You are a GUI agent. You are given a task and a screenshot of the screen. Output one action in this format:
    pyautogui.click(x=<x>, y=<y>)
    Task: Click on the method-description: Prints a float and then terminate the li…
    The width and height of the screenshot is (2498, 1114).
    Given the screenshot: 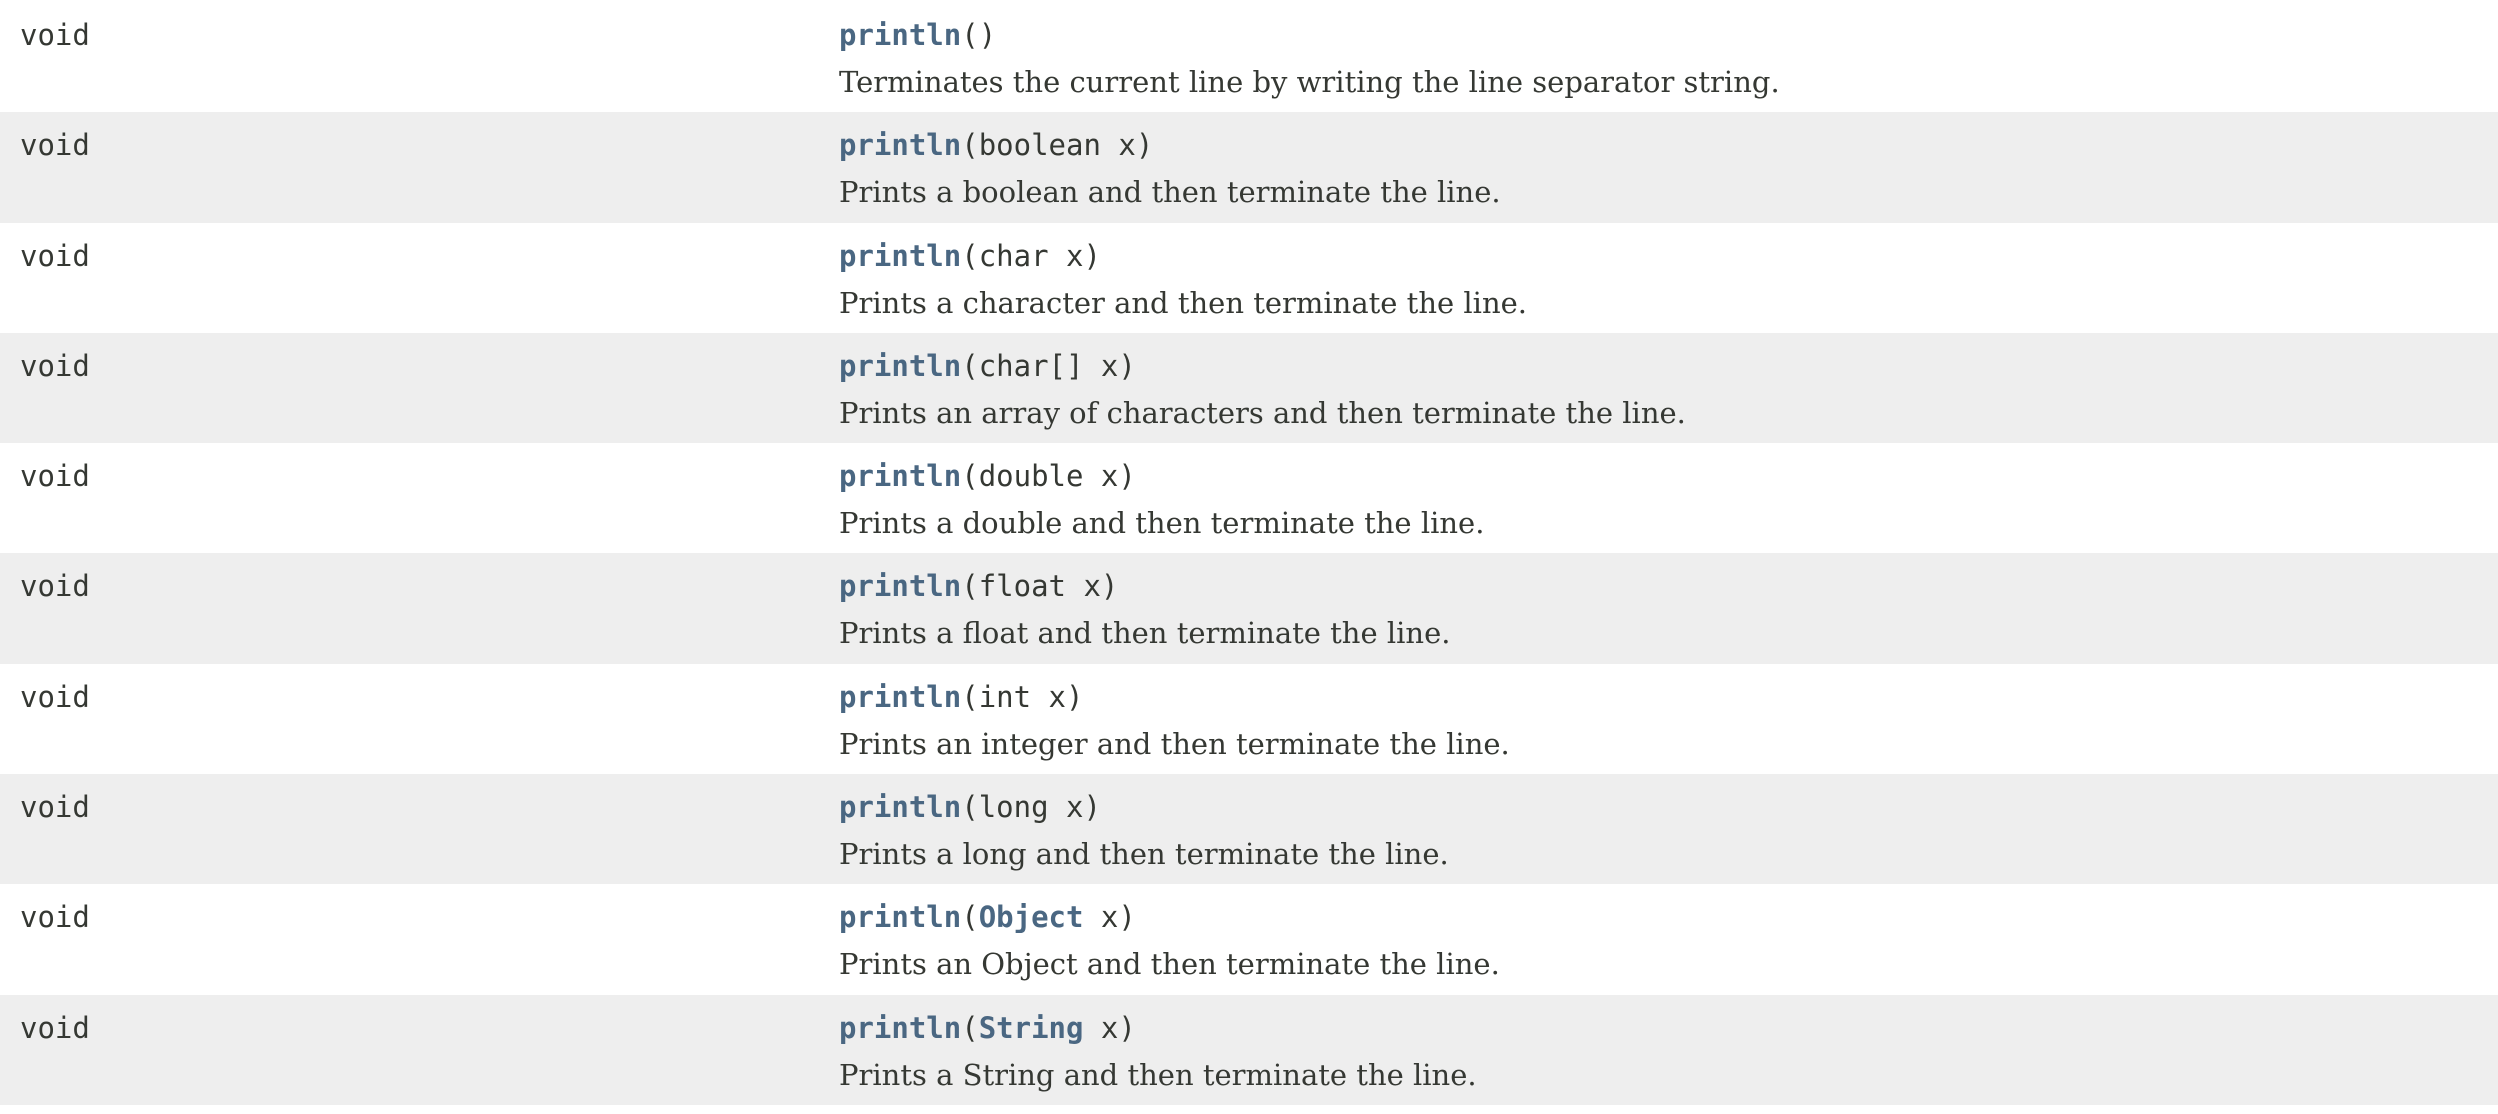 What is the action you would take?
    pyautogui.click(x=1145, y=633)
    